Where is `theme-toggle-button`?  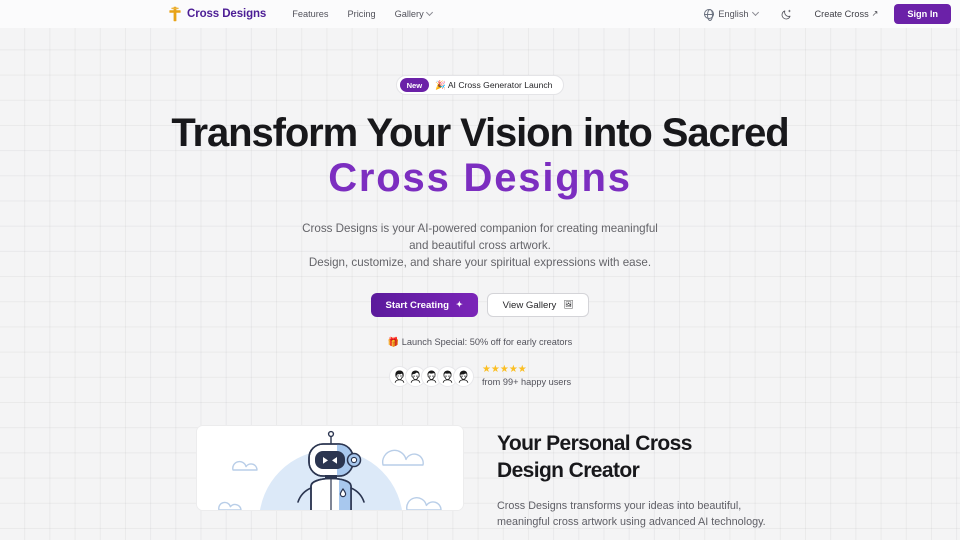 theme-toggle-button is located at coordinates (787, 14).